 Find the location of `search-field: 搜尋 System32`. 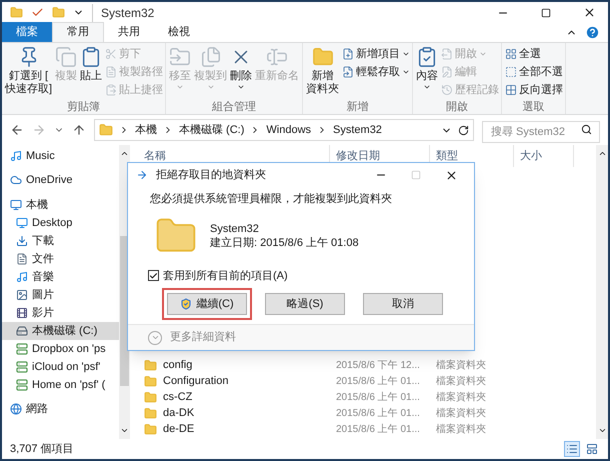

search-field: 搜尋 System32 is located at coordinates (541, 132).